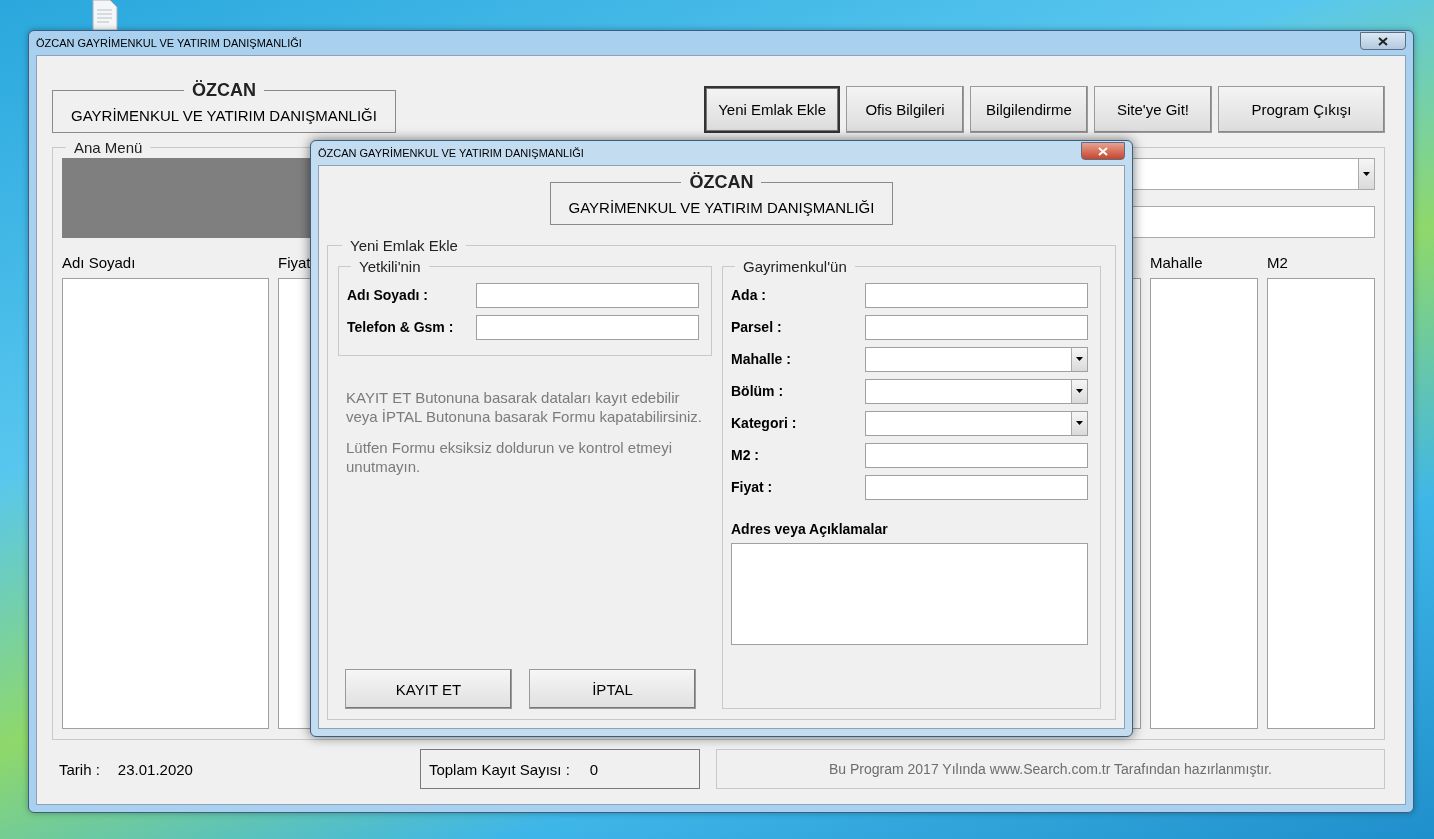  I want to click on field-label: Adı Soyadı :, so click(387, 295).